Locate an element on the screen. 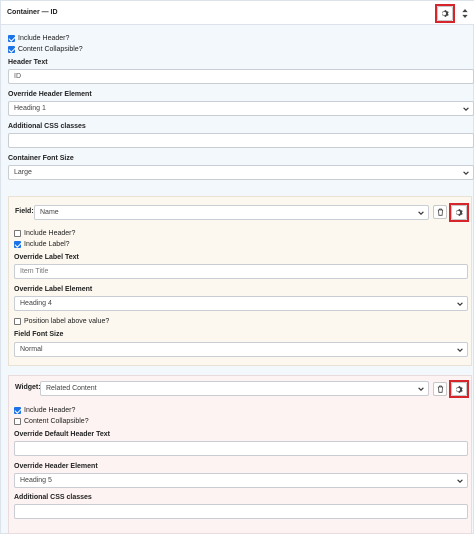 The height and width of the screenshot is (534, 474). container-settings-button is located at coordinates (445, 13).